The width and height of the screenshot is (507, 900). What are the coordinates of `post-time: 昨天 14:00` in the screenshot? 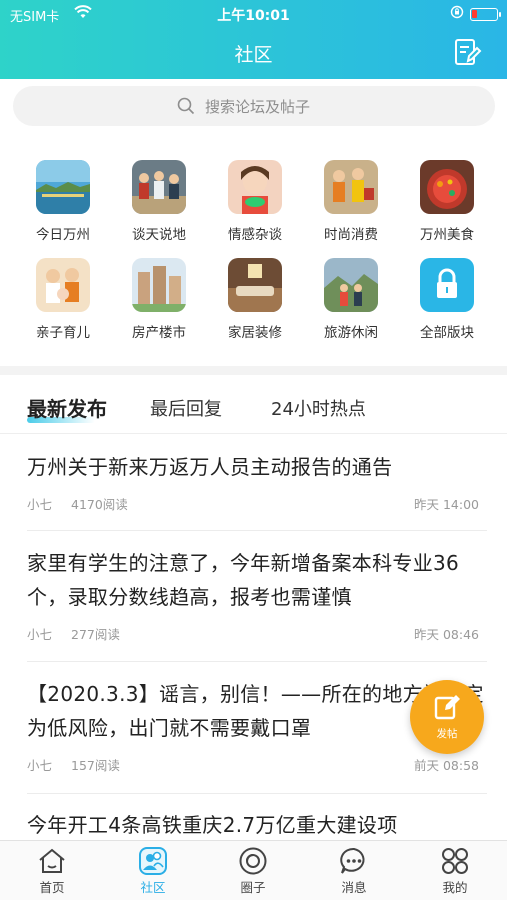 It's located at (446, 504).